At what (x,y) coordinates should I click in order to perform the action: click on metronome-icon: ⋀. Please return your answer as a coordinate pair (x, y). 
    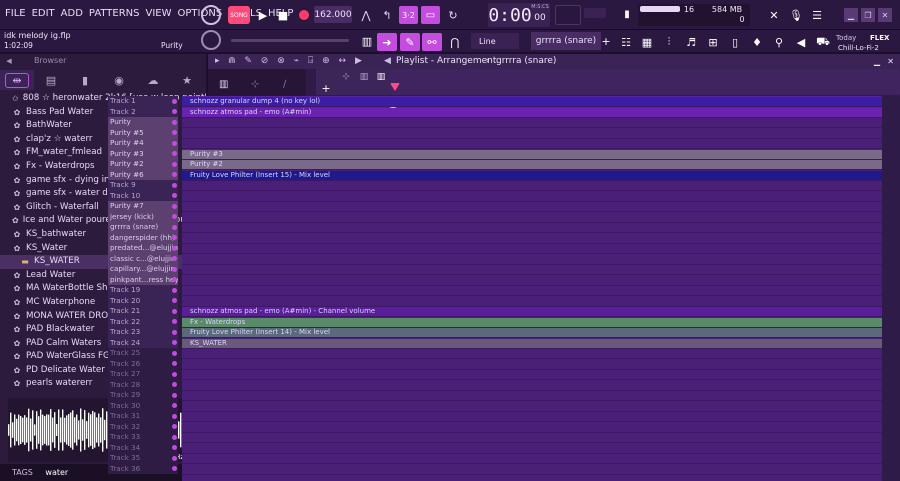
    Looking at the image, I should click on (366, 15).